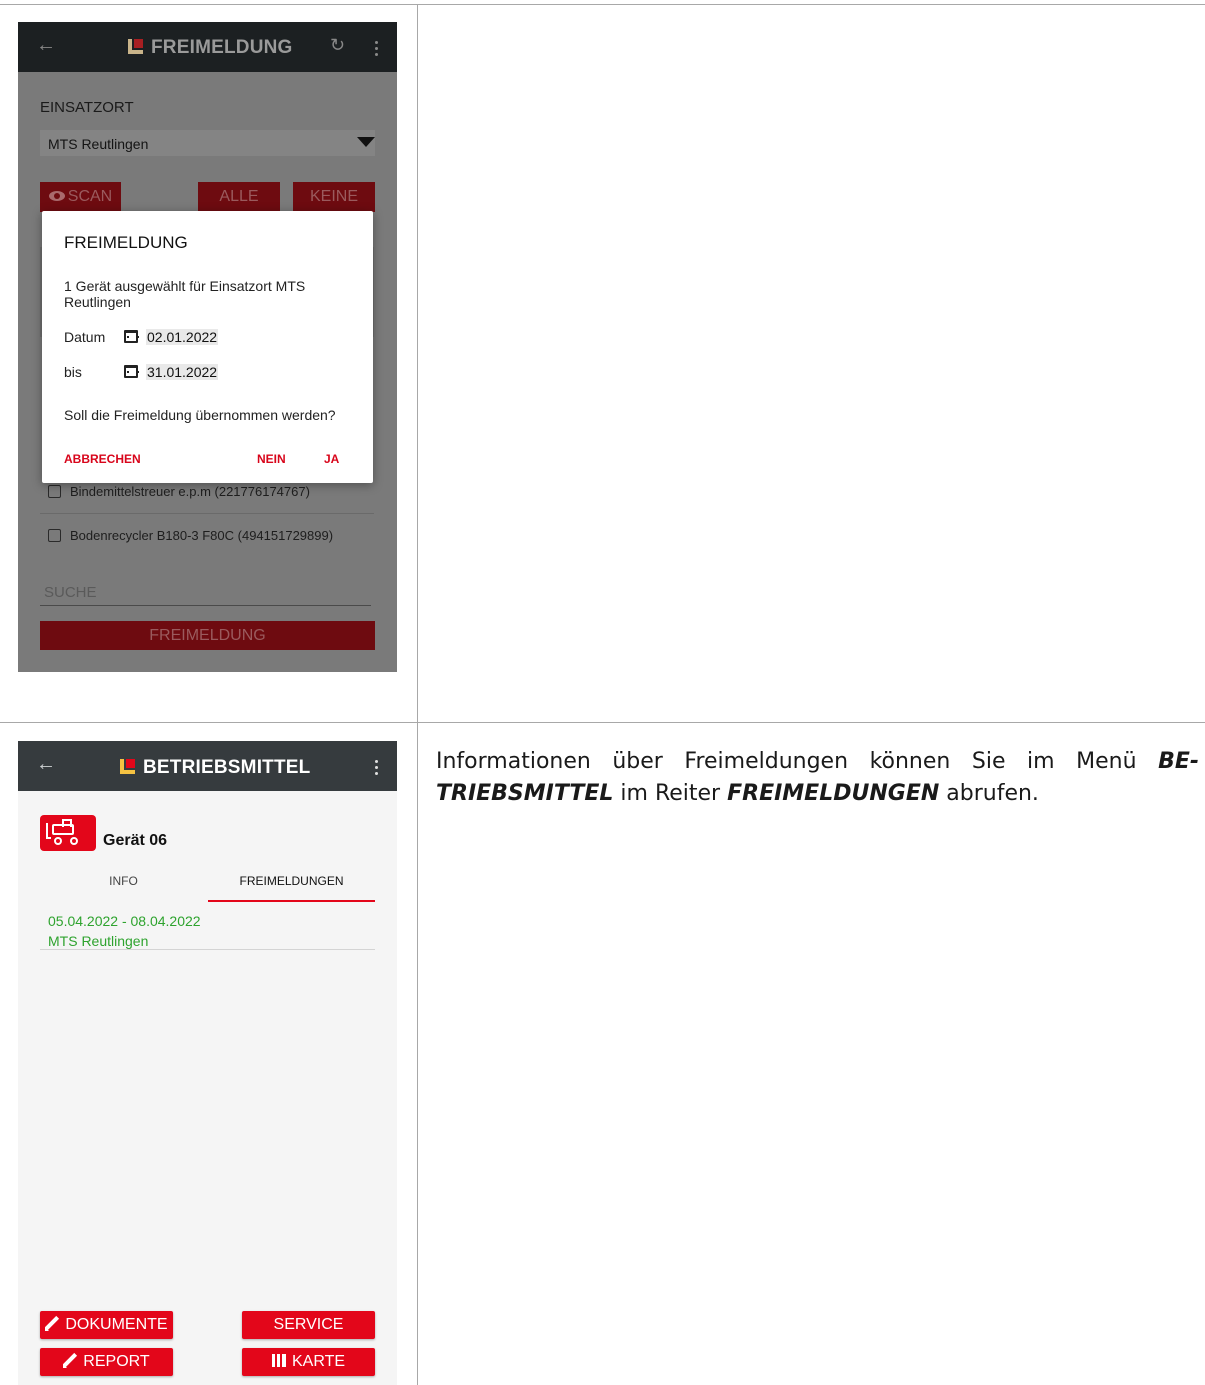 This screenshot has width=1205, height=1385. I want to click on bulldozer-icon, so click(68, 833).